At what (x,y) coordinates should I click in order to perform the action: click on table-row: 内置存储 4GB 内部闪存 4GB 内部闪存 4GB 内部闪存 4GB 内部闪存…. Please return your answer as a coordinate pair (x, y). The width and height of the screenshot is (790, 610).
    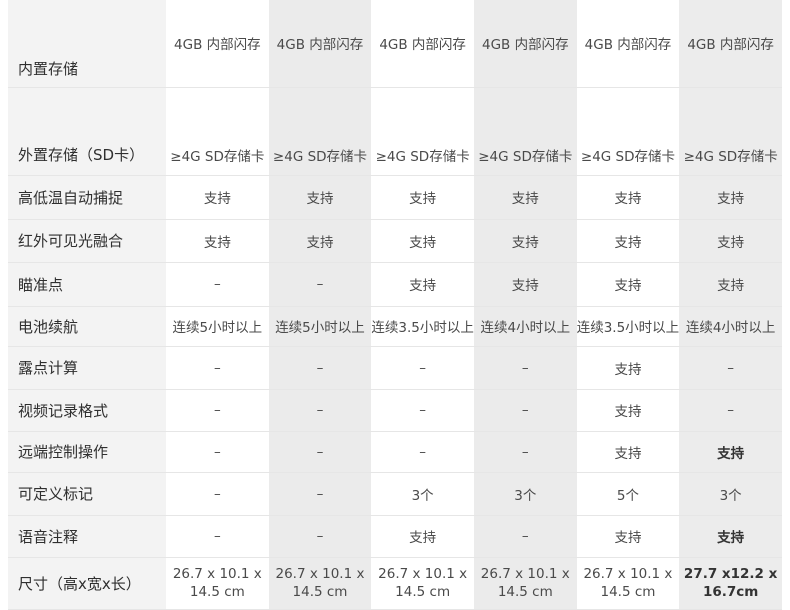
    Looking at the image, I should click on (395, 44).